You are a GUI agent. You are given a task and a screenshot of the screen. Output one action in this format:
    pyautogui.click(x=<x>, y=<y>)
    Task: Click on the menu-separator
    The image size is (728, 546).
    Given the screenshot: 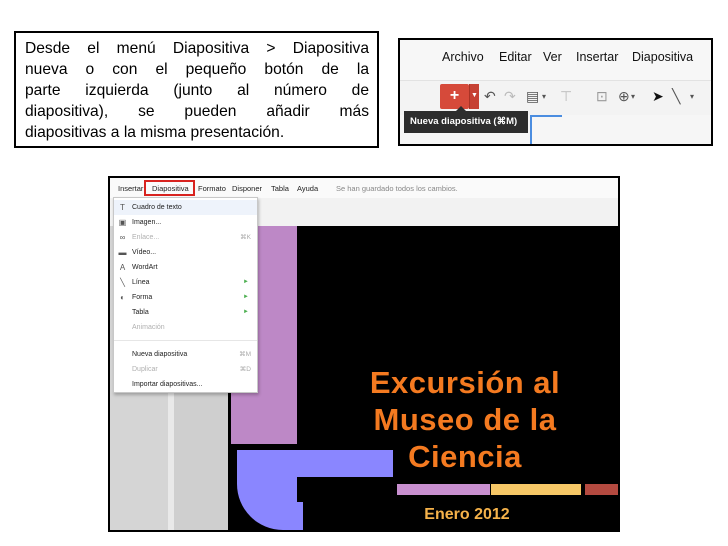 What is the action you would take?
    pyautogui.click(x=185, y=340)
    